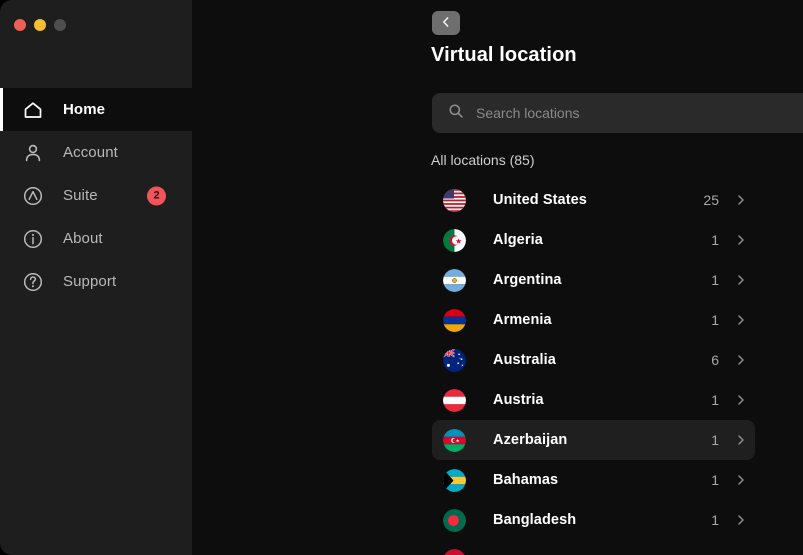 The width and height of the screenshot is (803, 555). I want to click on sidebar-item-suite: Suite 2, so click(96, 195).